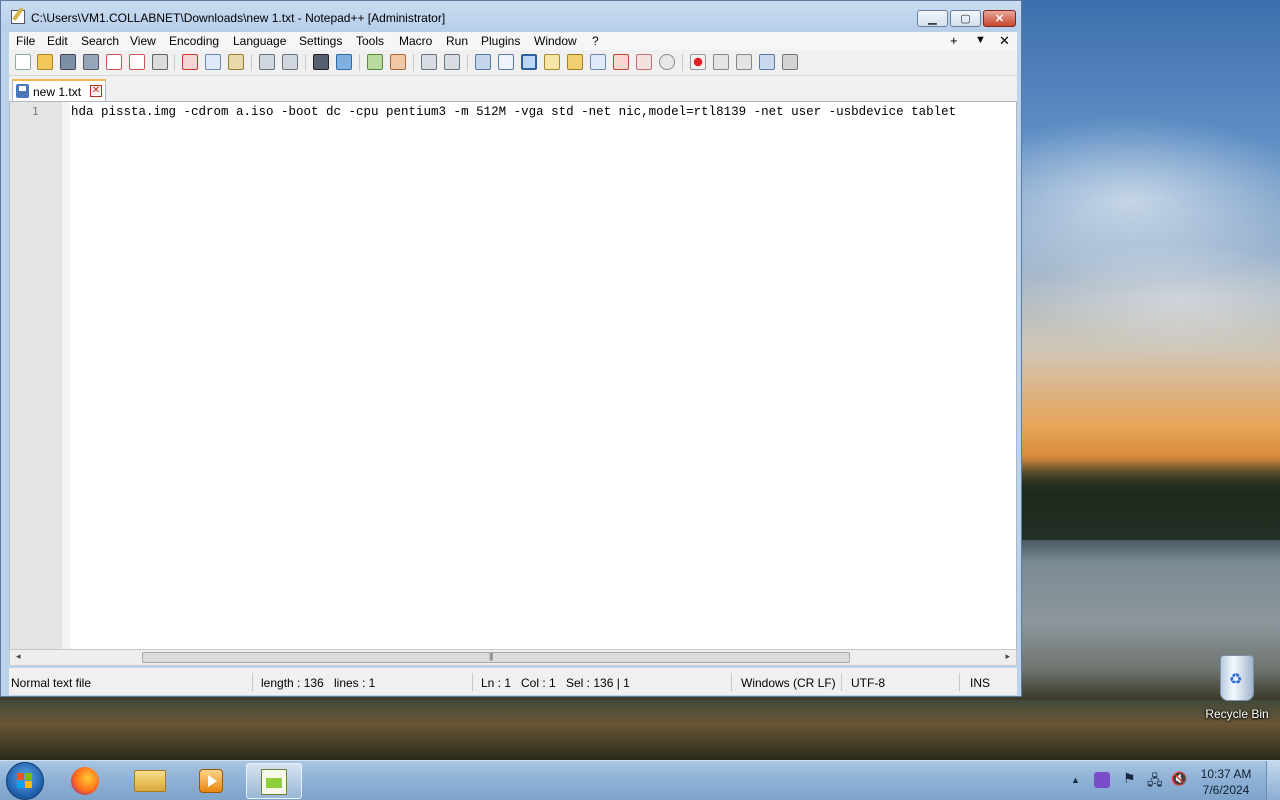  What do you see at coordinates (744, 62) in the screenshot?
I see `playback-macro-icon` at bounding box center [744, 62].